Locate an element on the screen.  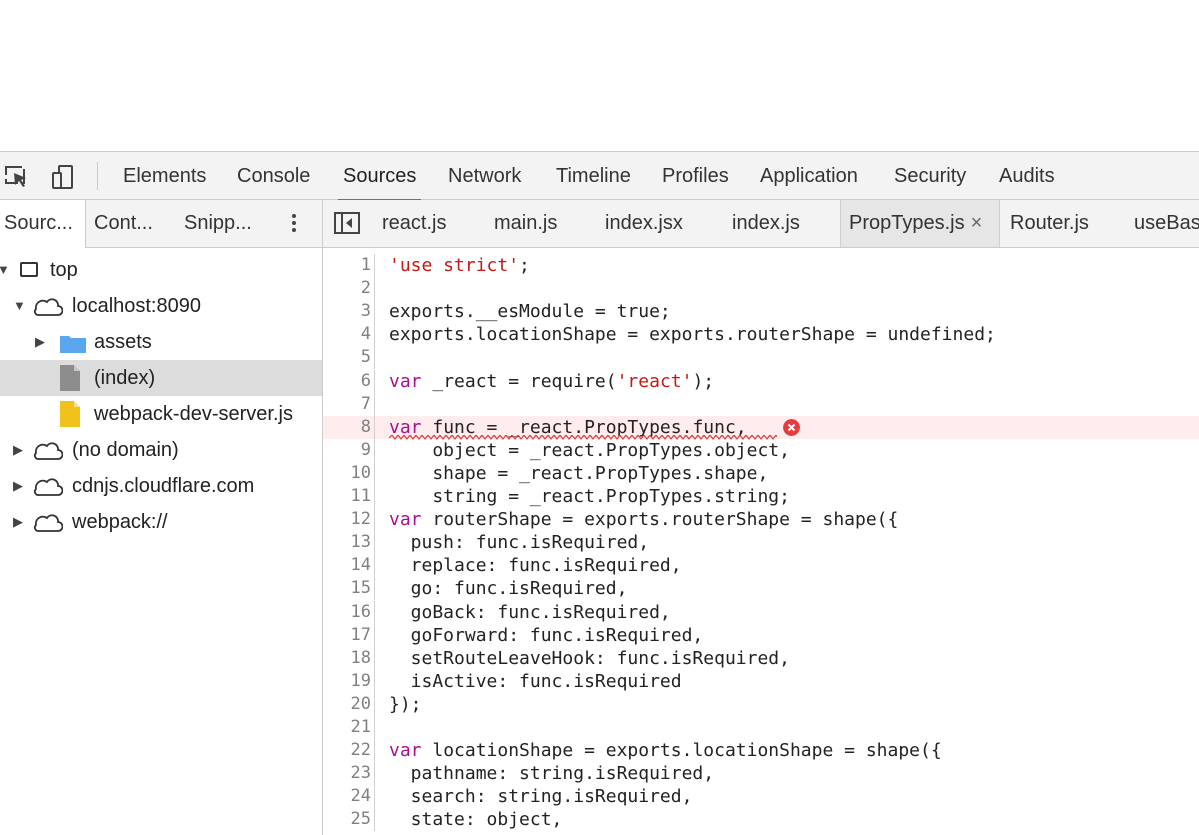
file-tab-usebas: useBas is located at coordinates (1162, 223).